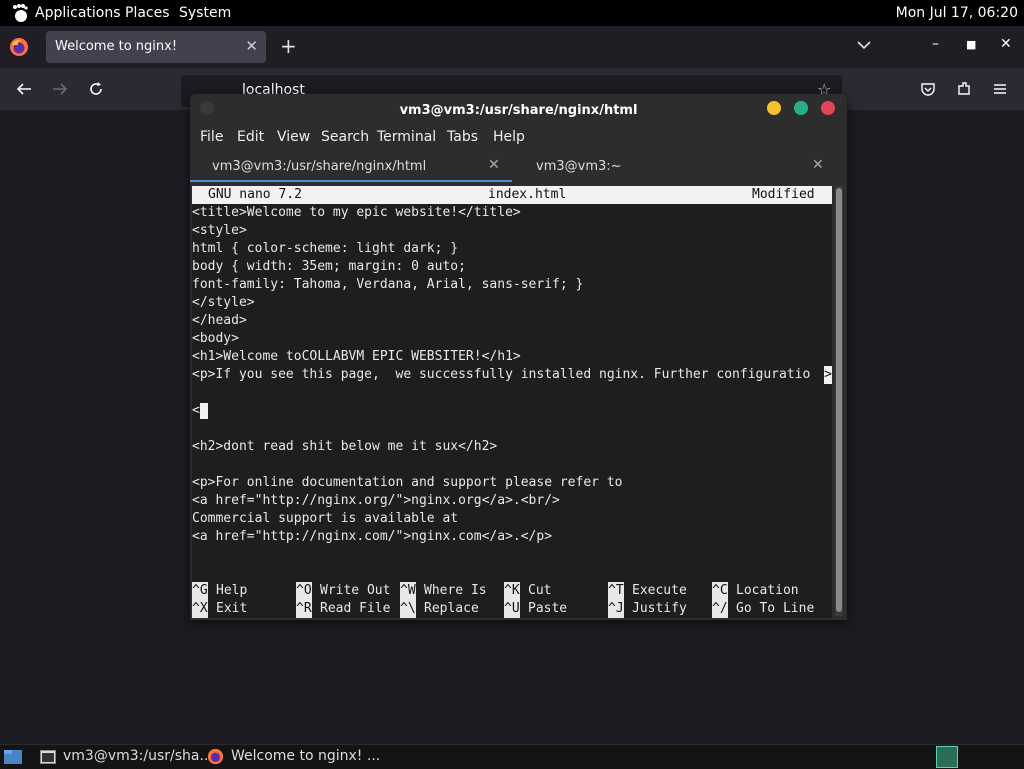 This screenshot has width=1024, height=769. I want to click on maximize-button, so click(801, 108).